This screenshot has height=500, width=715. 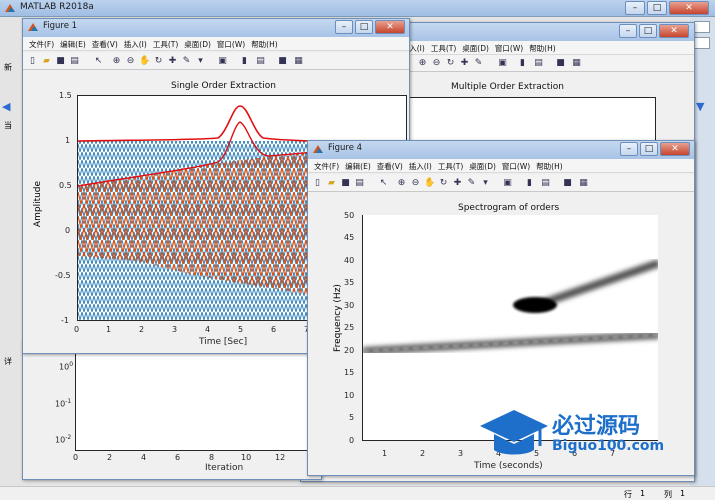 What do you see at coordinates (57, 7) in the screenshot?
I see `matlab-title: MATLAB R2018a` at bounding box center [57, 7].